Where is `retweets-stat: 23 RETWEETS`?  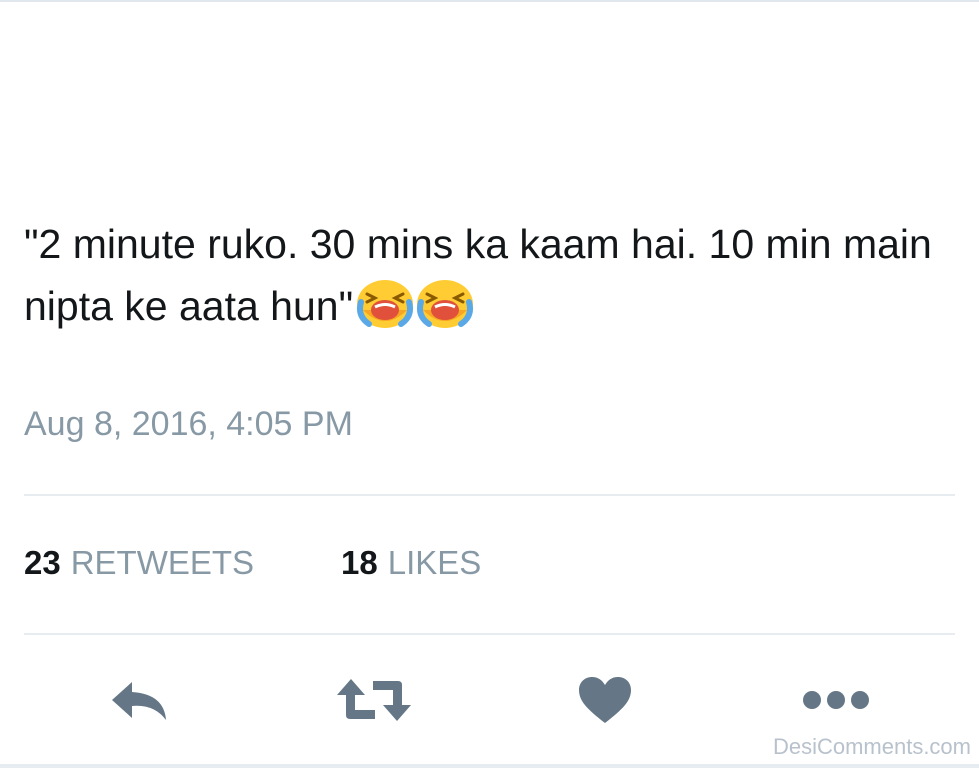
retweets-stat: 23 RETWEETS is located at coordinates (139, 563).